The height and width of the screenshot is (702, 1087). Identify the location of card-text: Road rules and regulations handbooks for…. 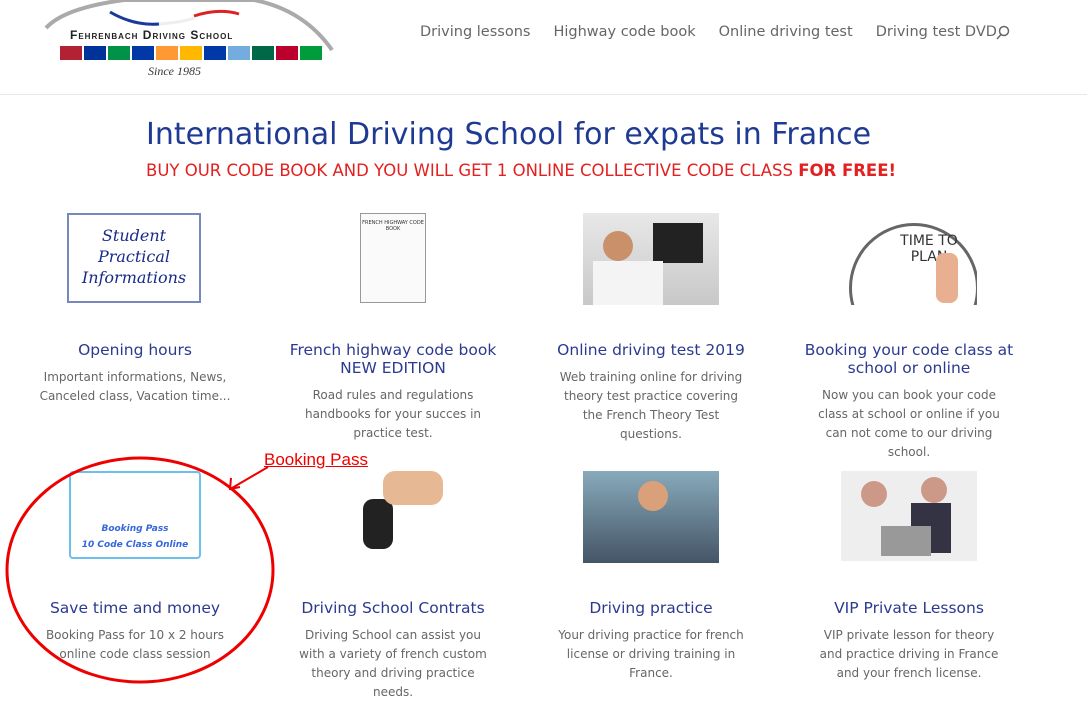
(393, 414).